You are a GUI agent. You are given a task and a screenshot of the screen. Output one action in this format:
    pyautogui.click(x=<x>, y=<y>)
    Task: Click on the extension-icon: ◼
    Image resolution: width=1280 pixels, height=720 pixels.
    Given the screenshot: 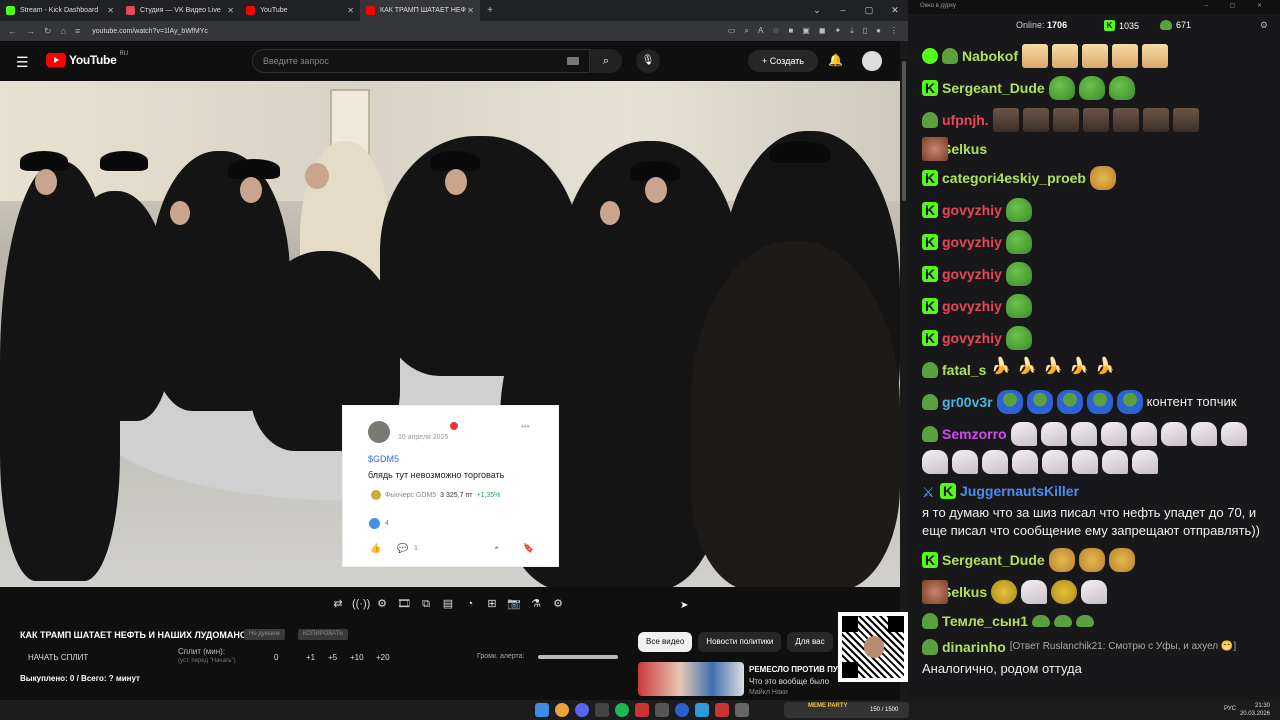 What is the action you would take?
    pyautogui.click(x=822, y=31)
    